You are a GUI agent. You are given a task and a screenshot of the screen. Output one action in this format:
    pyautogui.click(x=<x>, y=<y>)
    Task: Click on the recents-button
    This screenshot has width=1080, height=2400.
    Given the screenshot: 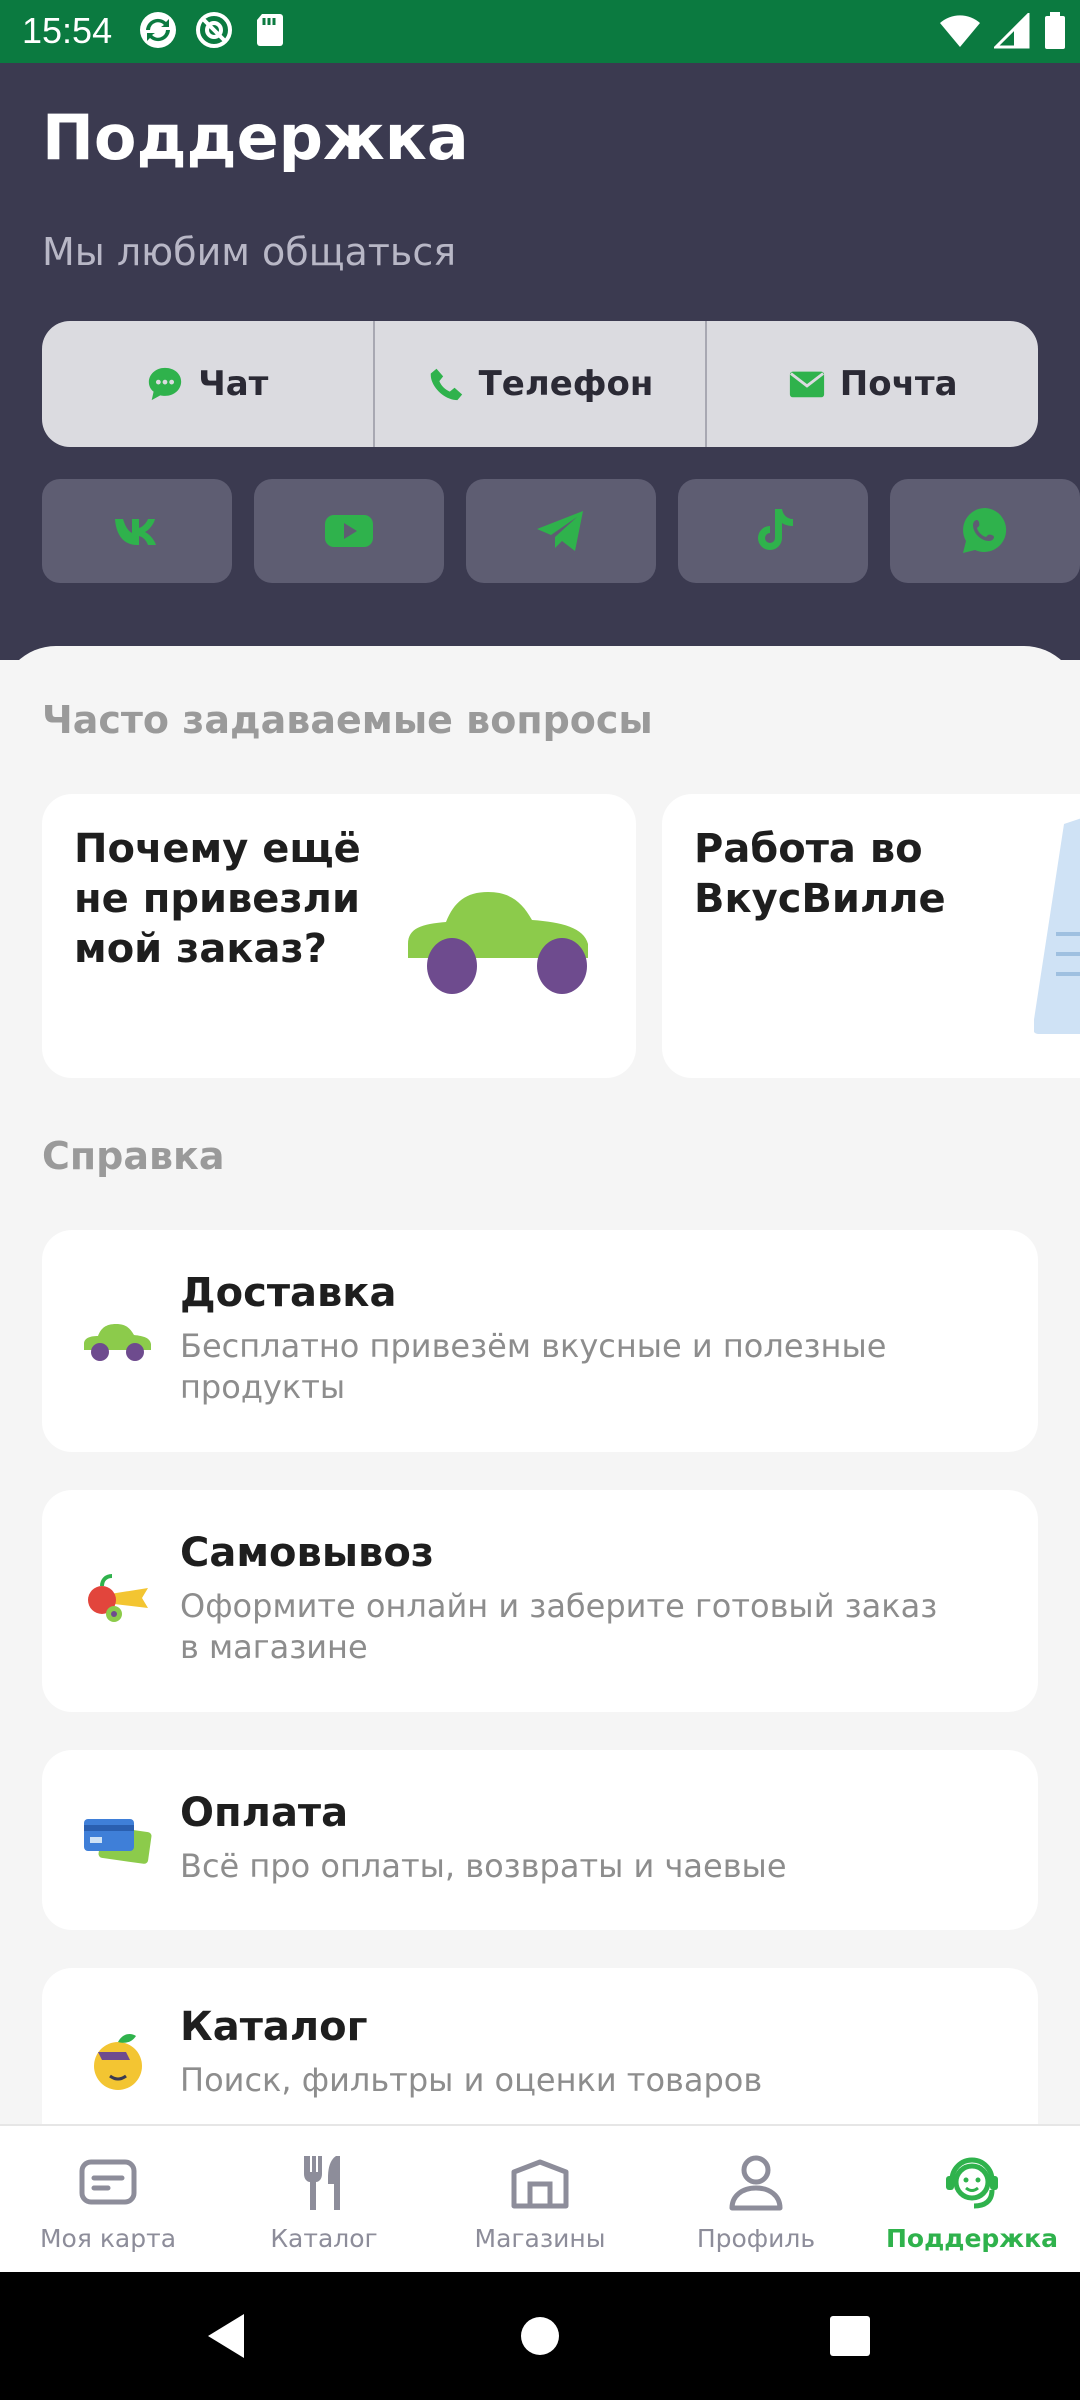 What is the action you would take?
    pyautogui.click(x=850, y=2336)
    